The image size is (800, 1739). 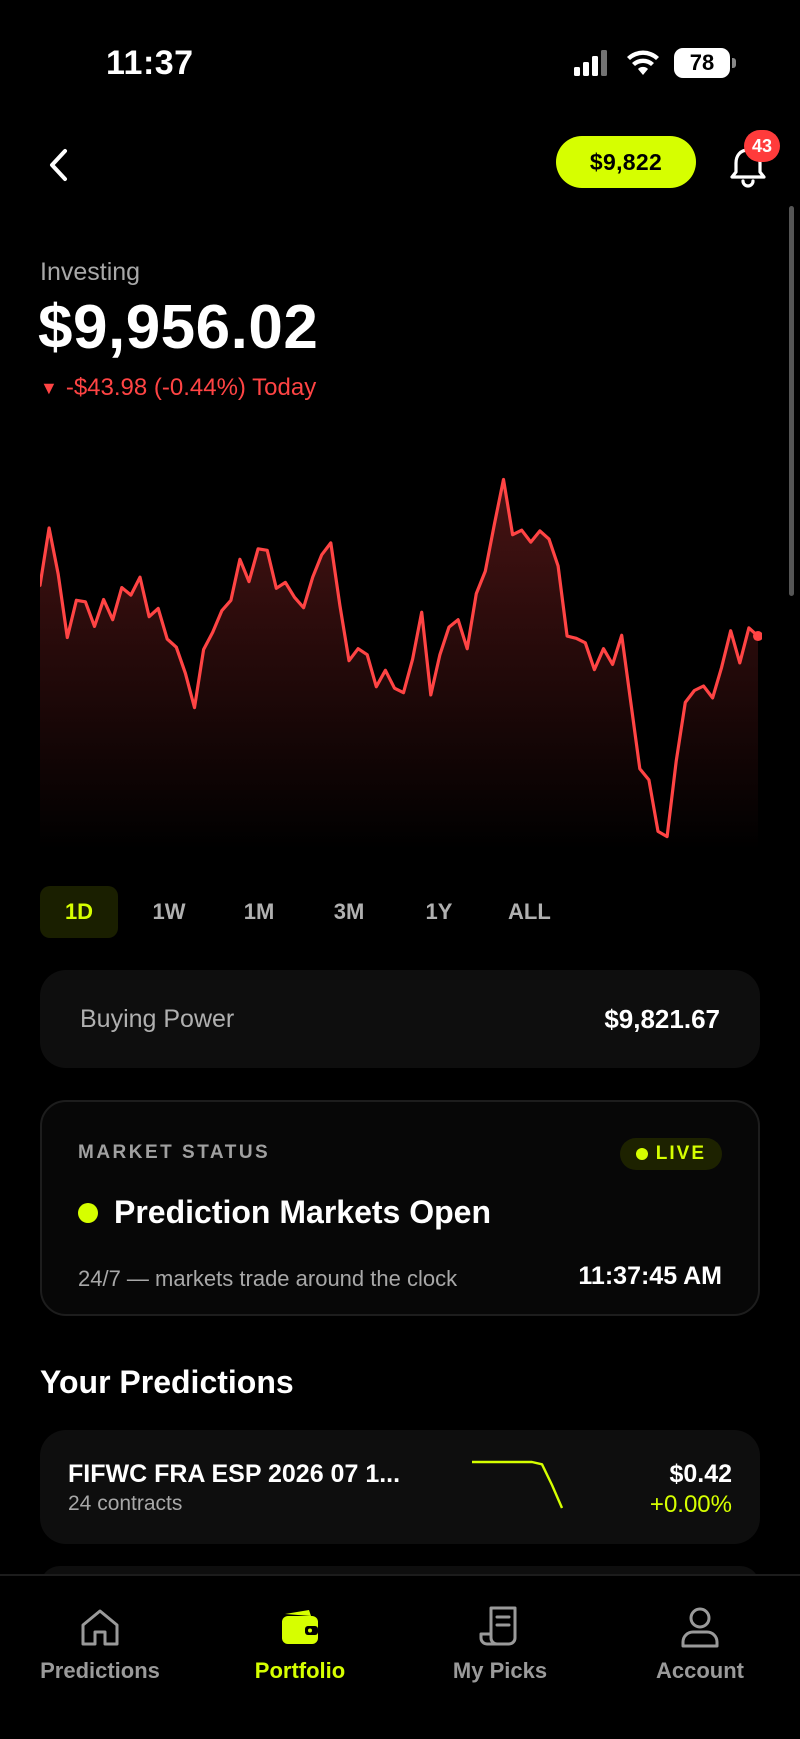 I want to click on market-clock: 11:37:45 AM, so click(x=650, y=1276).